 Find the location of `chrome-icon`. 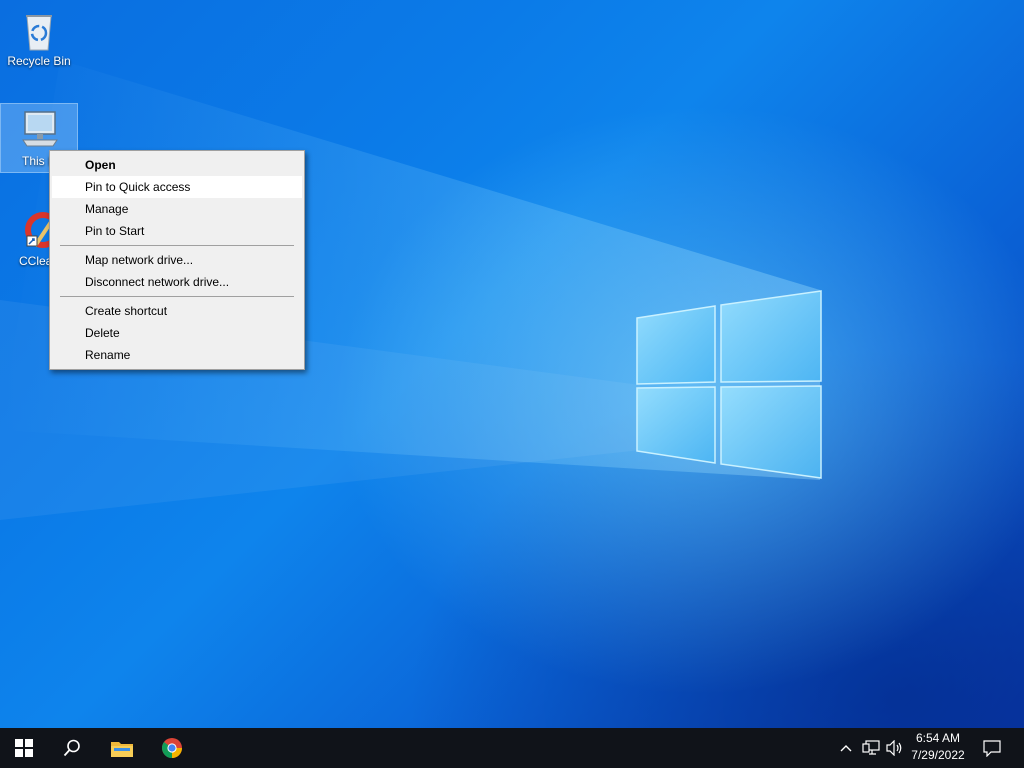

chrome-icon is located at coordinates (171, 748).